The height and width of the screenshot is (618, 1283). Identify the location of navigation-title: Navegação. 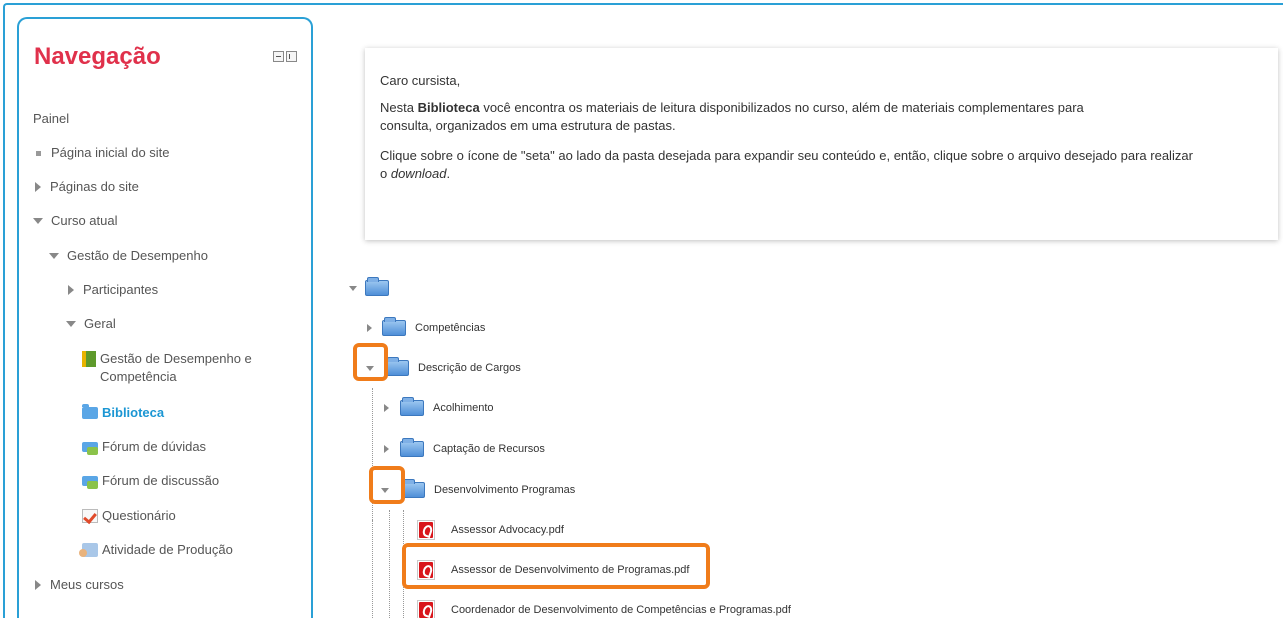
(97, 56).